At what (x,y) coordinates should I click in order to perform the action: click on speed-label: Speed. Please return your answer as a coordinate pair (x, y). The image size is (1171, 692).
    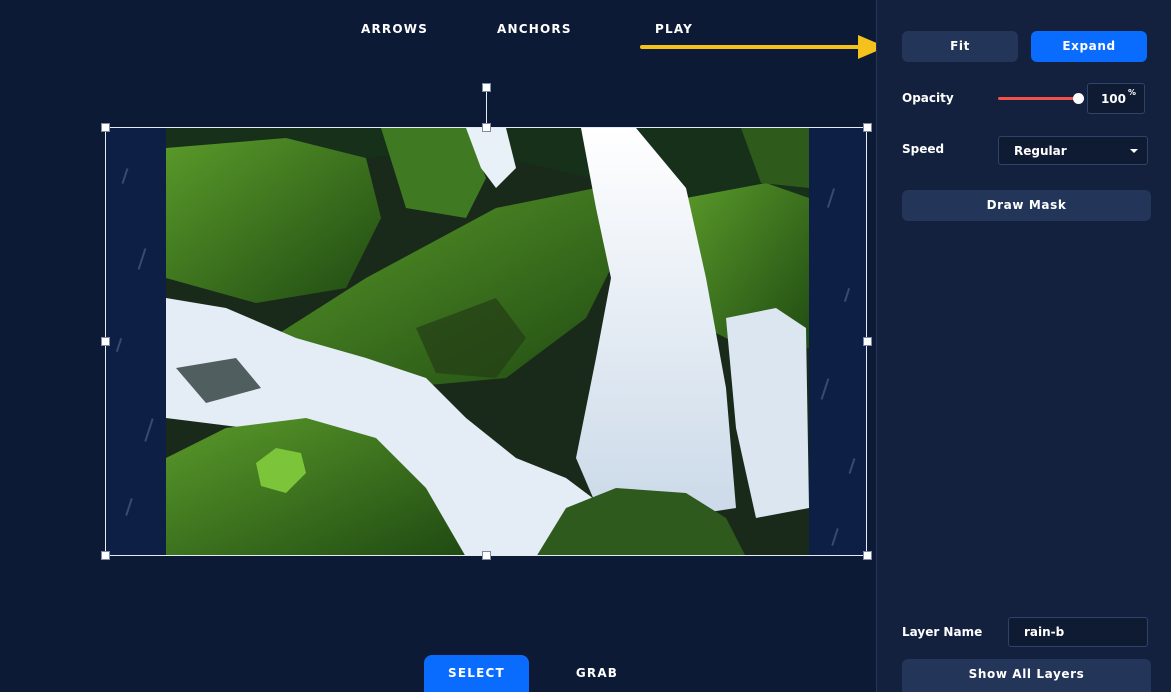
    Looking at the image, I should click on (923, 149).